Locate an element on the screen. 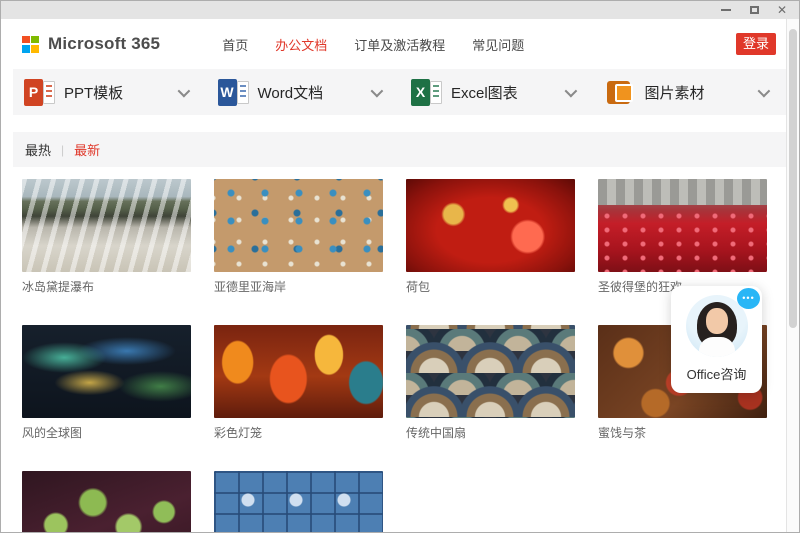 Image resolution: width=800 pixels, height=533 pixels. gallery-caption: 荷包 is located at coordinates (418, 287).